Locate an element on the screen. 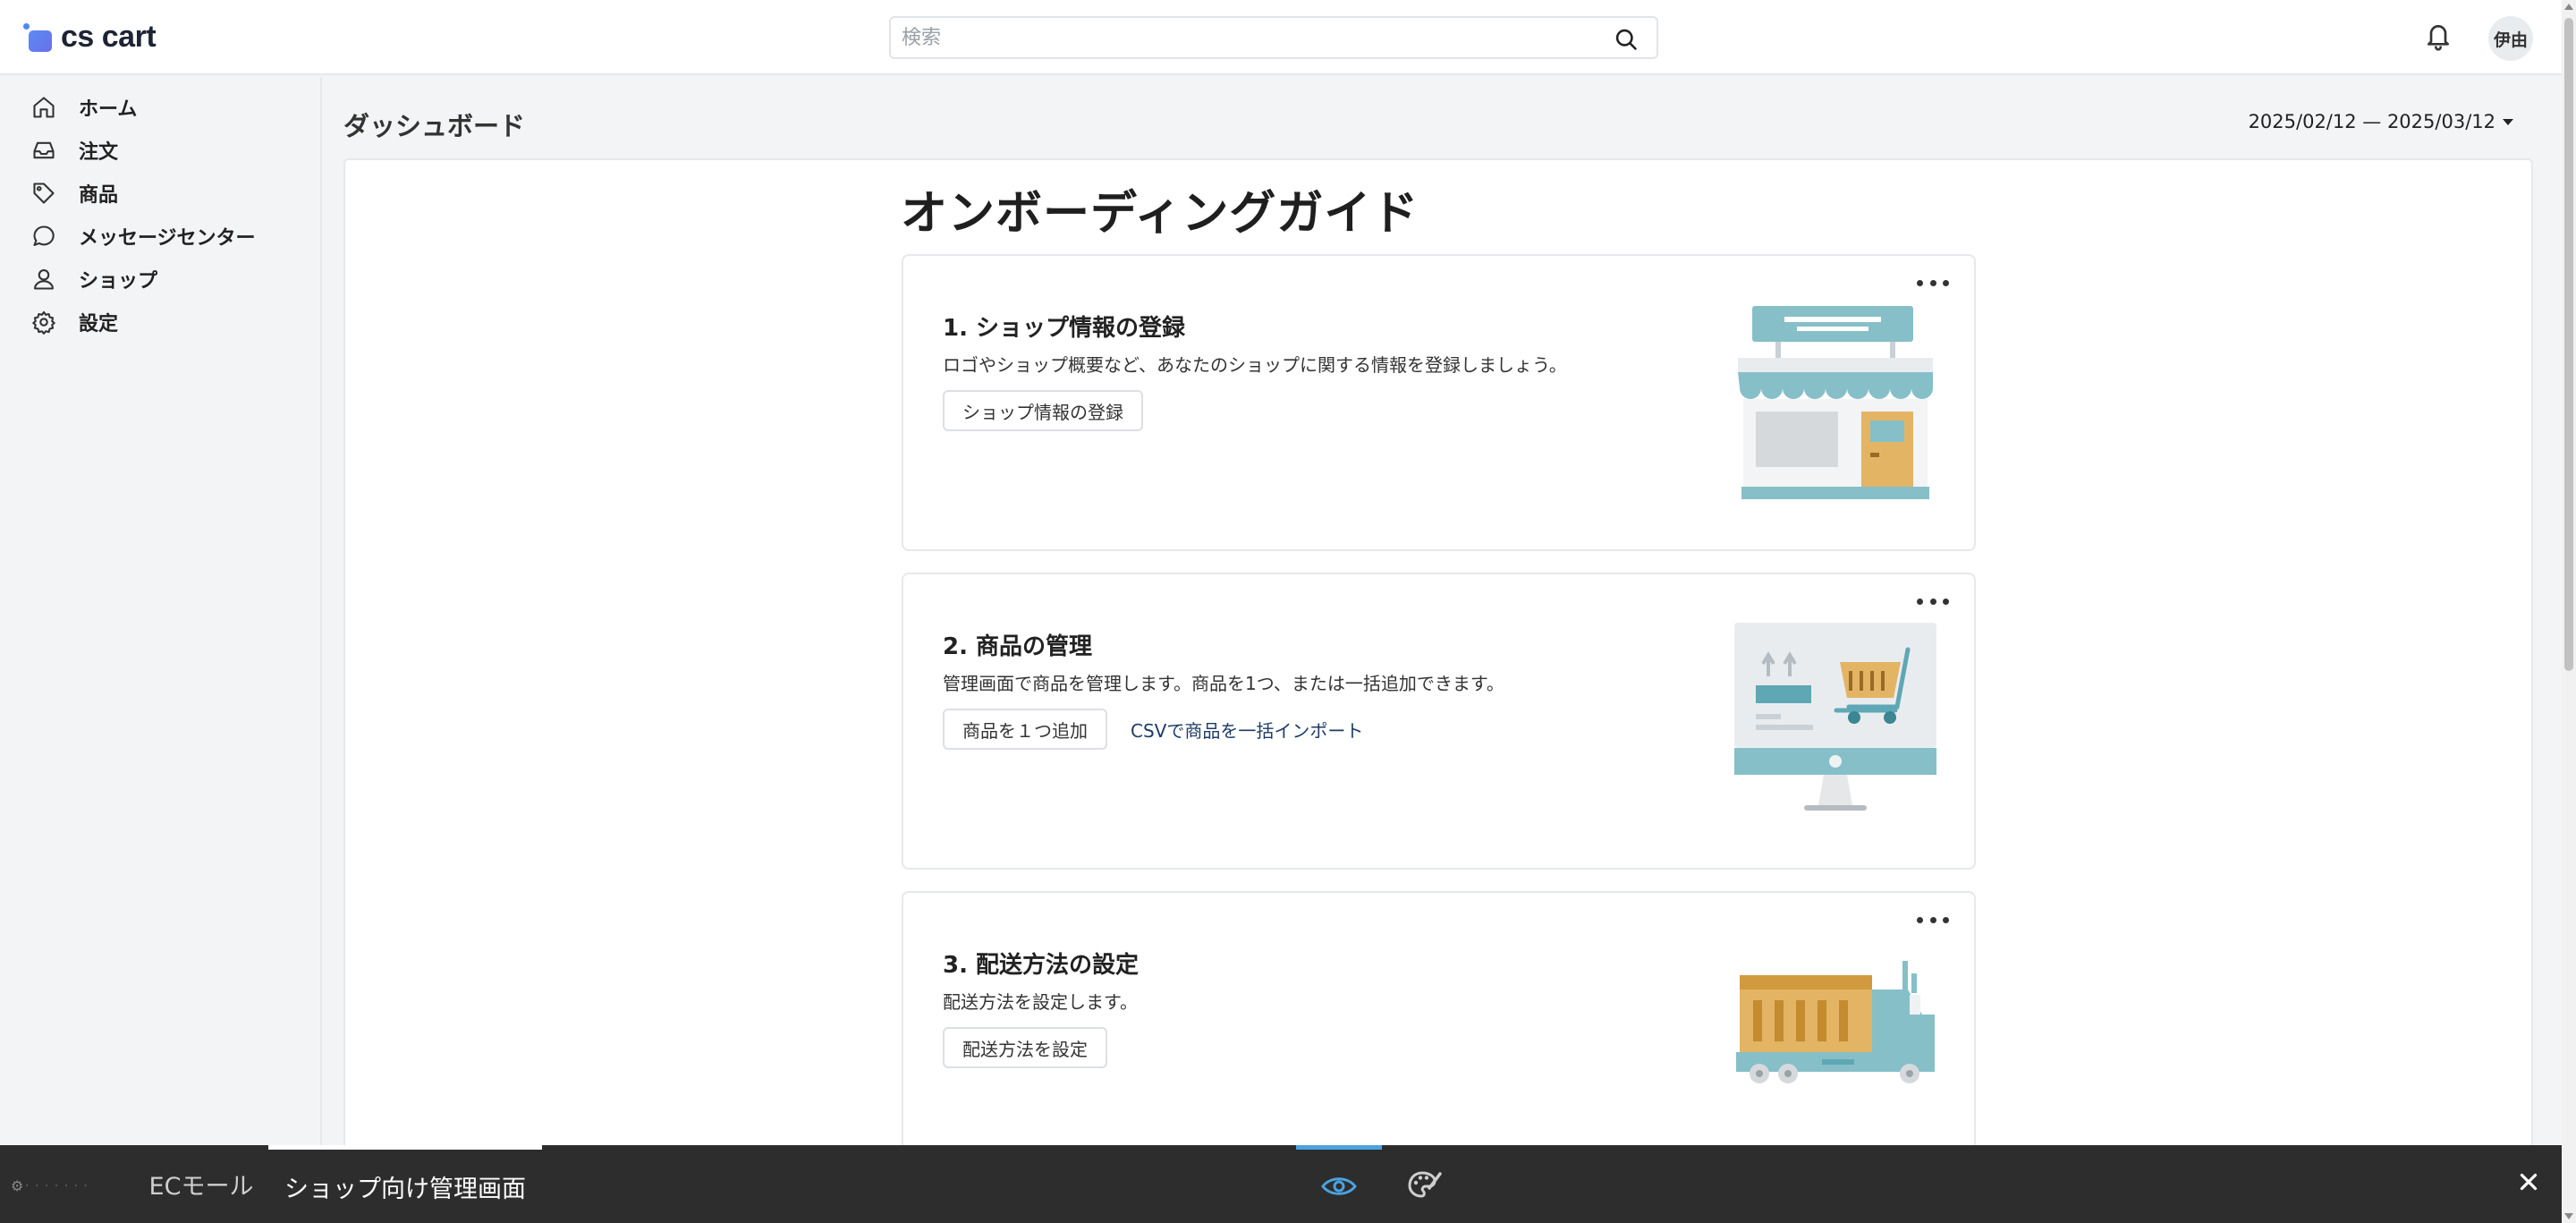  add-one-product-button: 商品を１つ追加 is located at coordinates (1025, 729).